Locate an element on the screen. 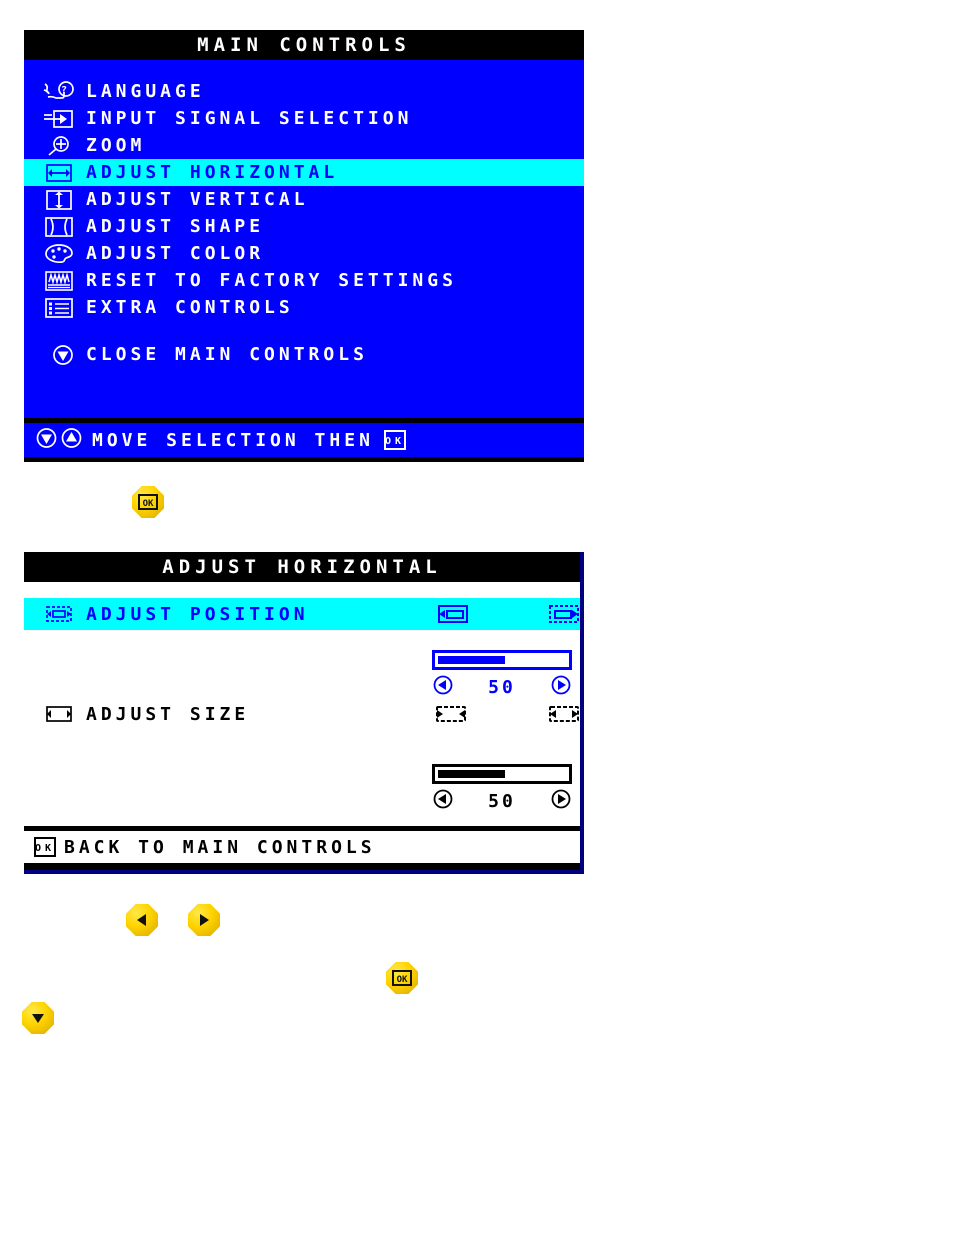 Image resolution: width=954 pixels, height=1235 pixels. adjust-size-value-row: 50 is located at coordinates (502, 801).